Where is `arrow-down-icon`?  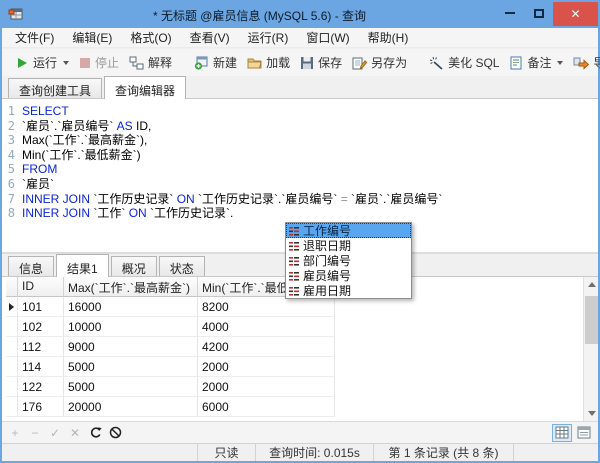
arrow-down-icon is located at coordinates (591, 413).